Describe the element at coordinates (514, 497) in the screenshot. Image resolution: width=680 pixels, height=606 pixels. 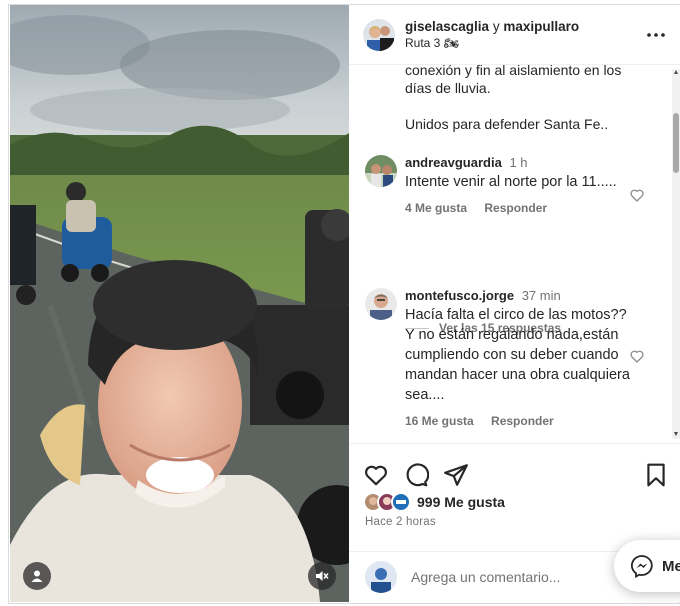
I see `post-actions: 999 Me gusta Hace 2 horas` at that location.